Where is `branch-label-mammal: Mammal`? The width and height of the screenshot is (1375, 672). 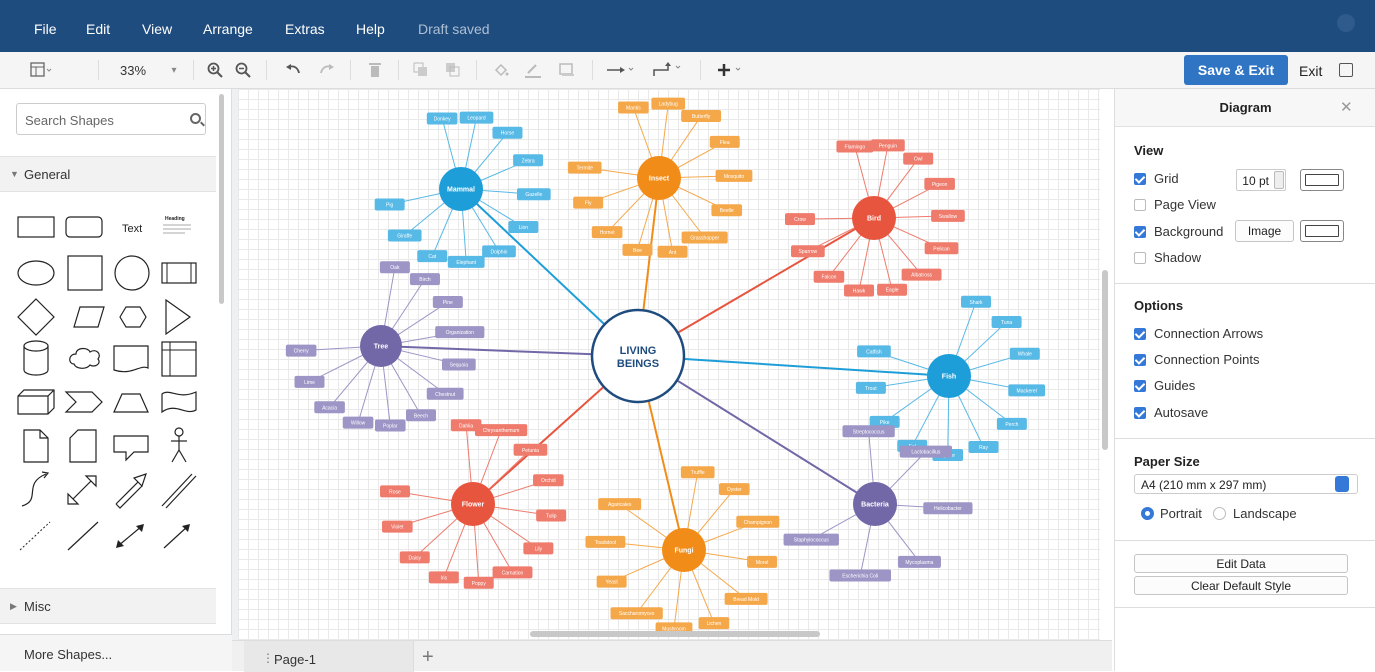 branch-label-mammal: Mammal is located at coordinates (461, 190).